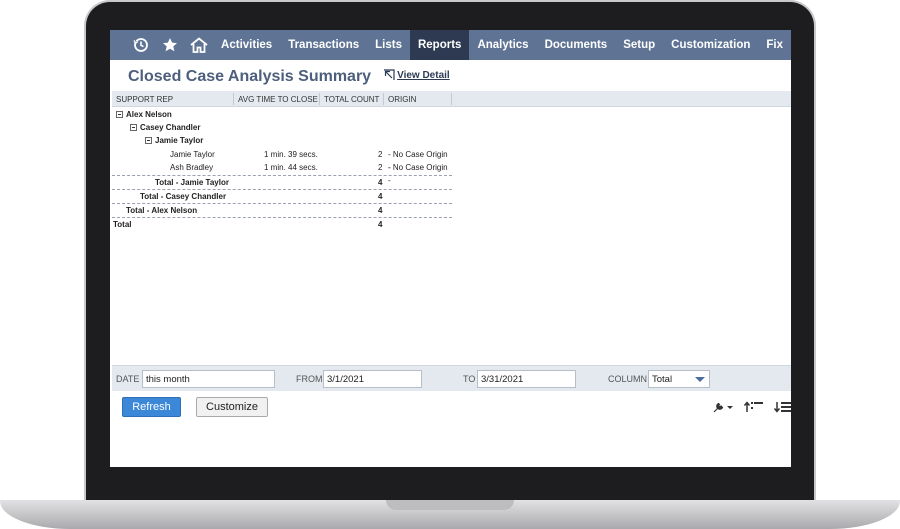 The width and height of the screenshot is (900, 529). I want to click on wrench-icon, so click(723, 407).